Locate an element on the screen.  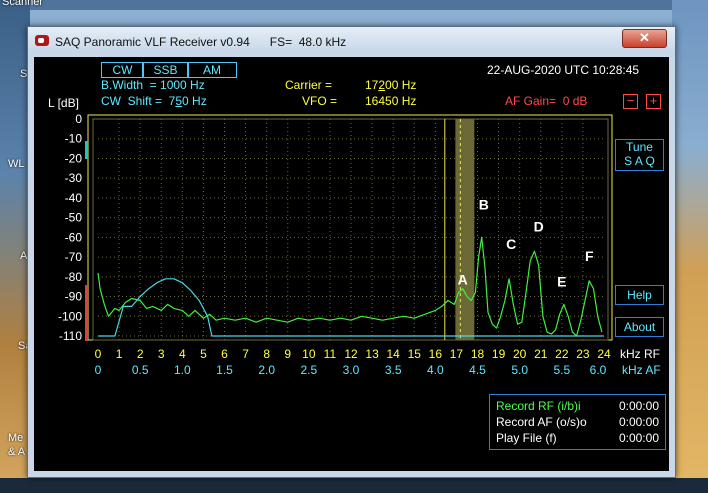
peak-annotations: A B C D E F is located at coordinates (526, 243).